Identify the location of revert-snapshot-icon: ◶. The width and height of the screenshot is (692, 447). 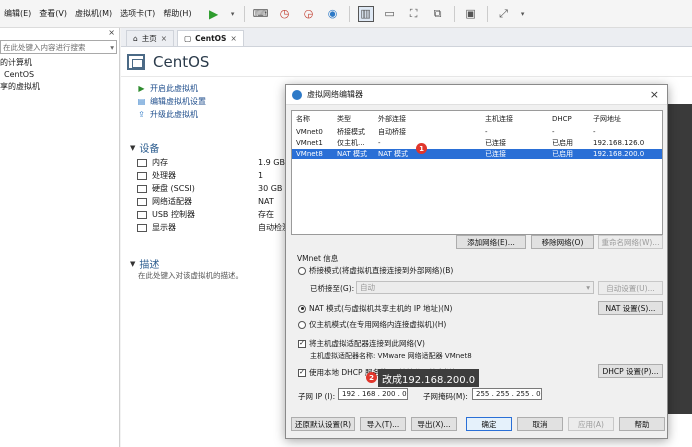
(309, 14).